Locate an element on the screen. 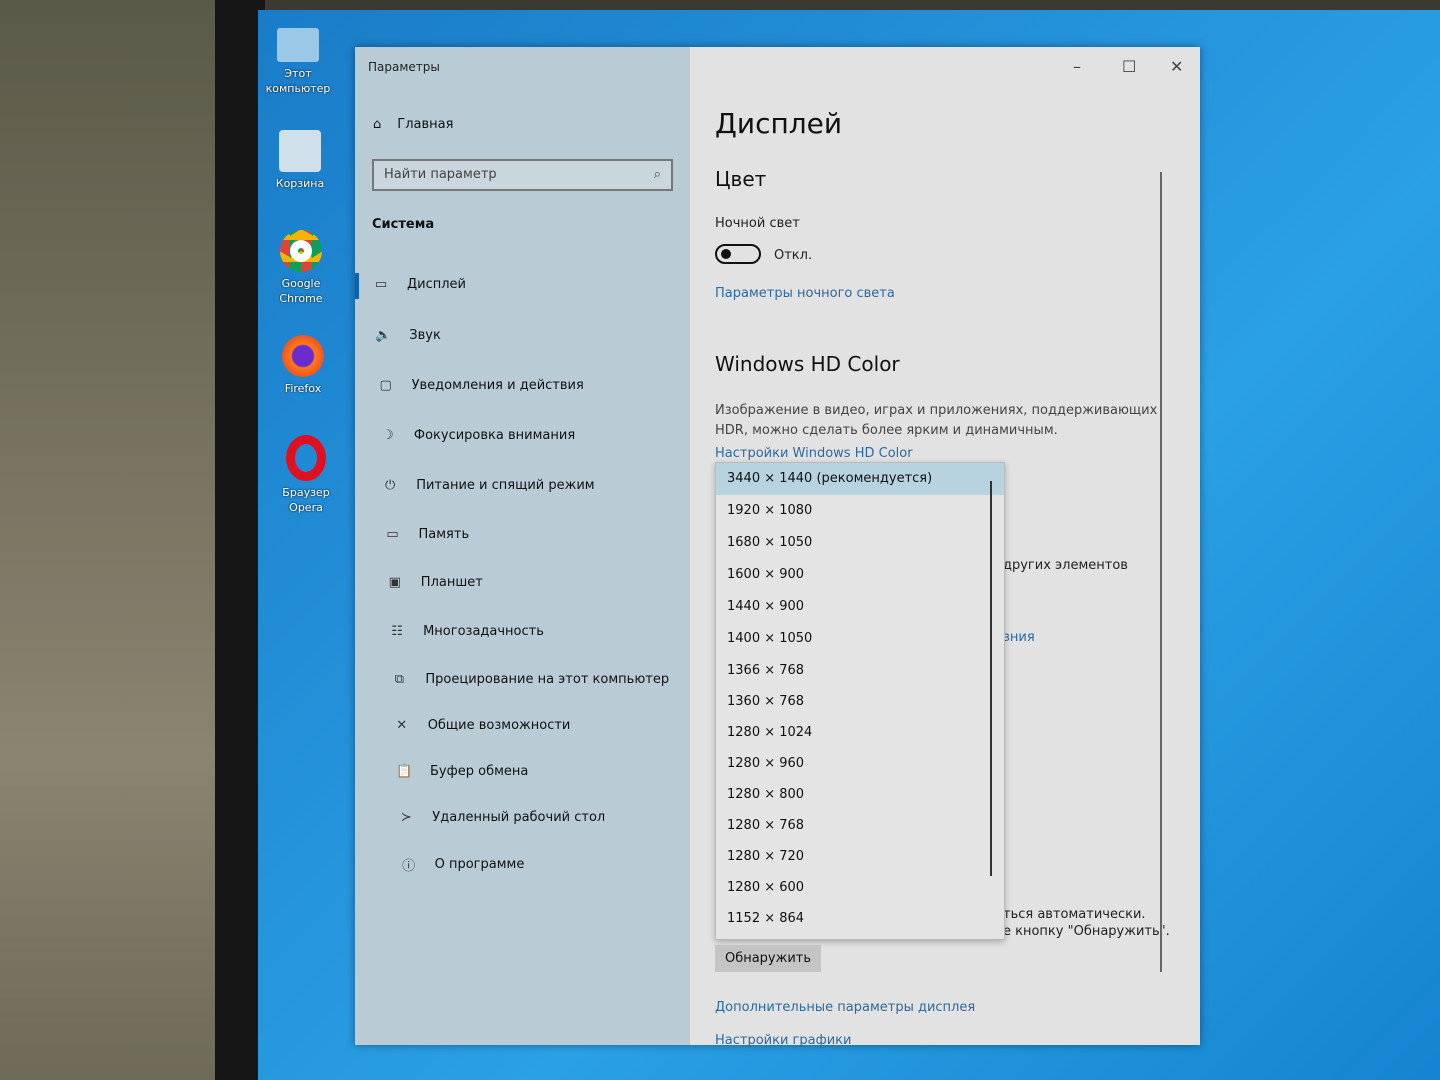 Image resolution: width=1440 pixels, height=1080 pixels. partial-text: ться автоматически. is located at coordinates (1074, 914).